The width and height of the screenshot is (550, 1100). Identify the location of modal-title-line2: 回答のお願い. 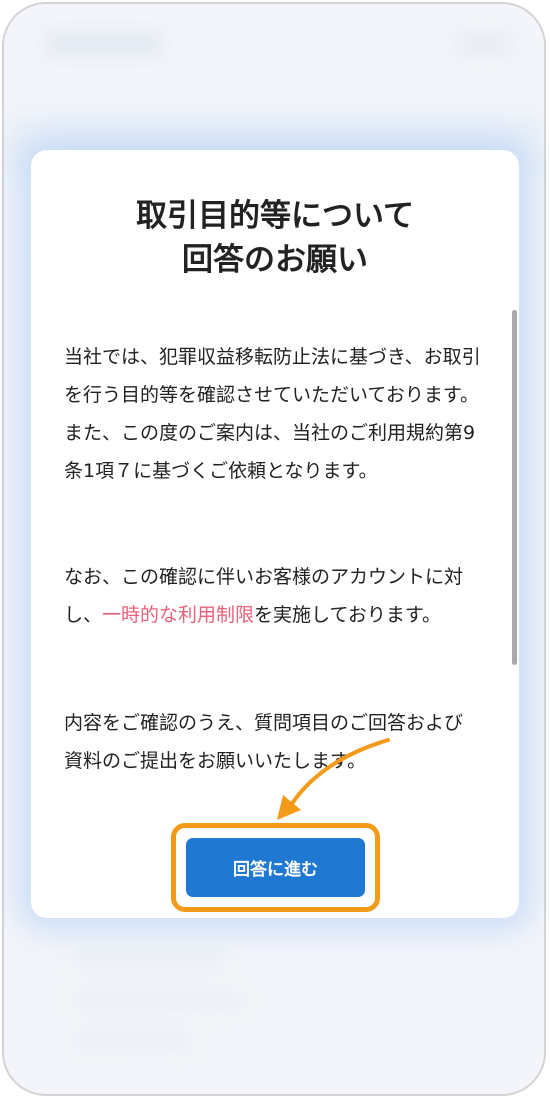
(275, 260).